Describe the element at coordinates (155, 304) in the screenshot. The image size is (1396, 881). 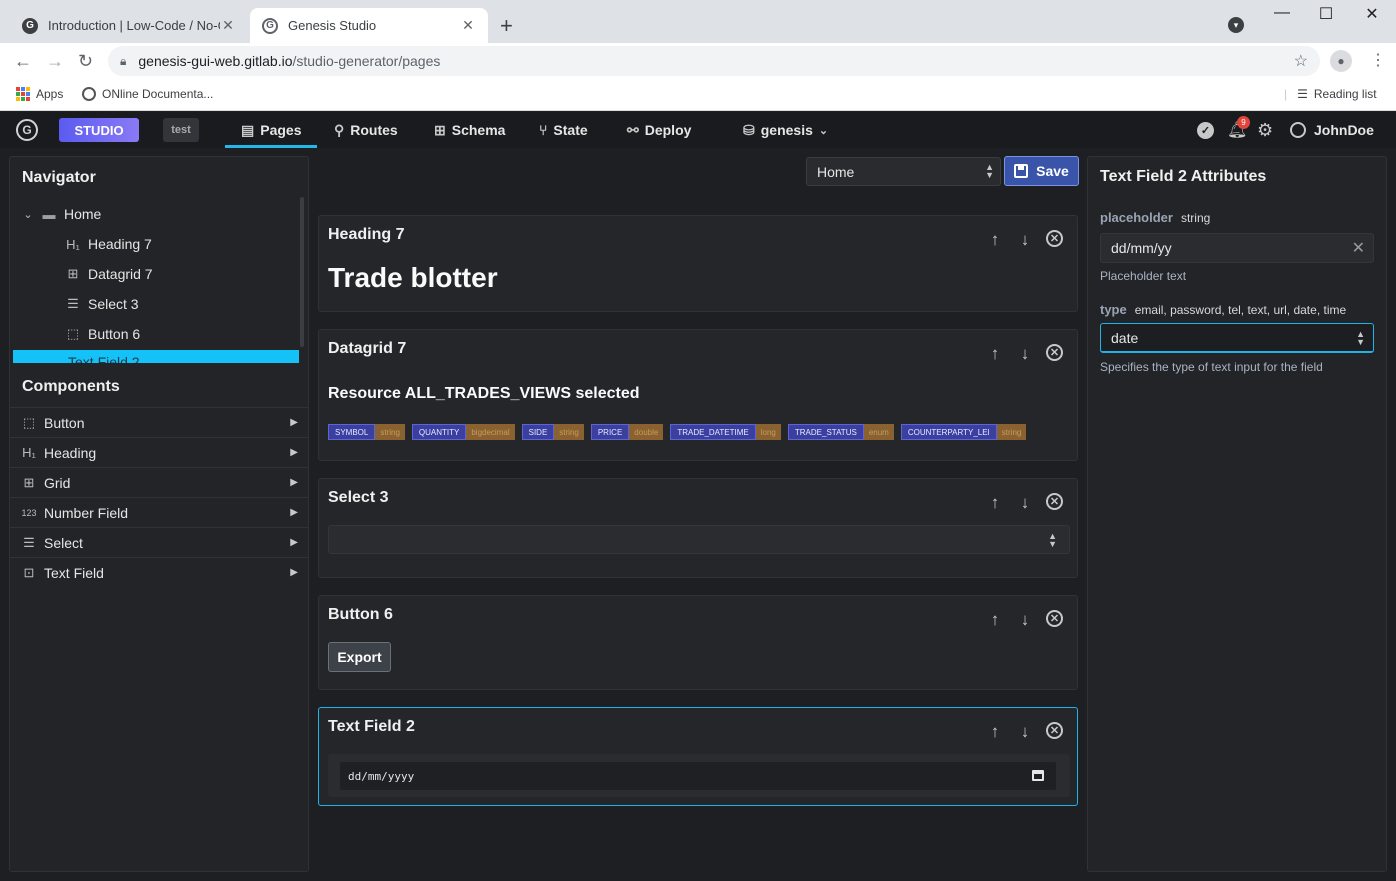
I see `tree-node-select-3: ☰ Select 3` at that location.